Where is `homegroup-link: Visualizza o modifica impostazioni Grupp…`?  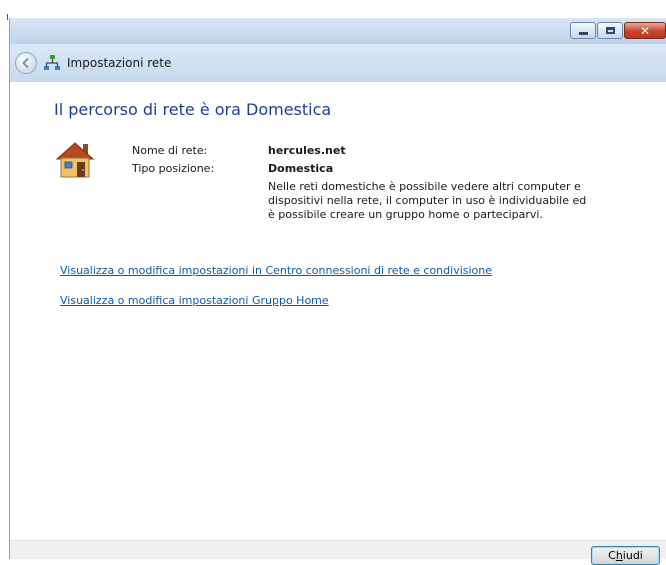 homegroup-link: Visualizza o modifica impostazioni Grupp… is located at coordinates (194, 300).